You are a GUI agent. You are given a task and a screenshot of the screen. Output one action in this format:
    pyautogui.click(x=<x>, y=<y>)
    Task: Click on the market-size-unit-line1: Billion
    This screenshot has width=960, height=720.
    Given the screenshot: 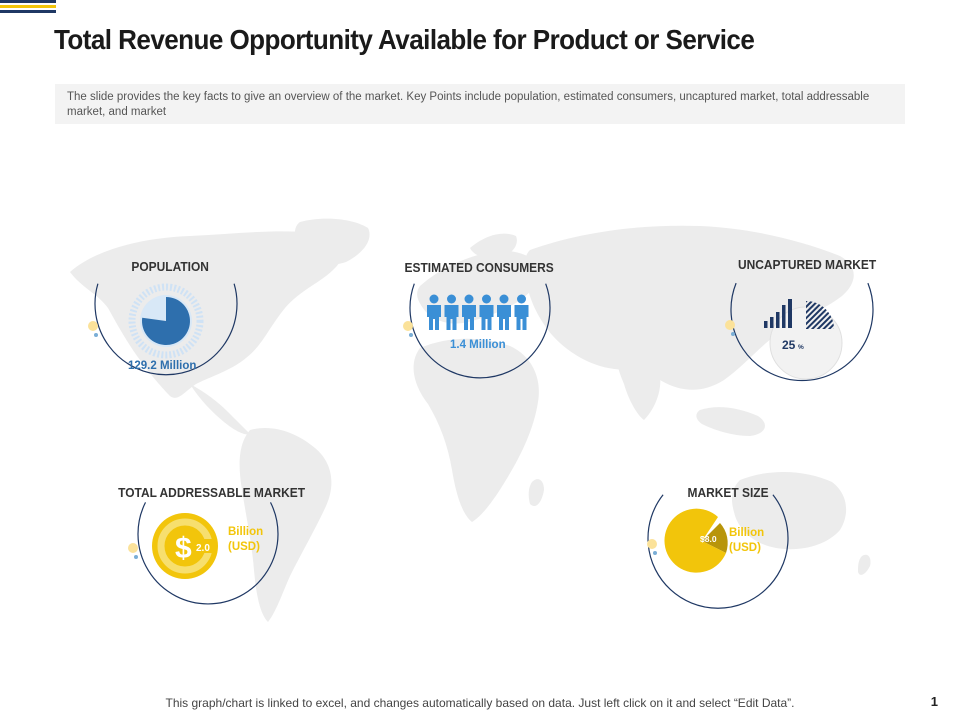 What is the action you would take?
    pyautogui.click(x=747, y=533)
    